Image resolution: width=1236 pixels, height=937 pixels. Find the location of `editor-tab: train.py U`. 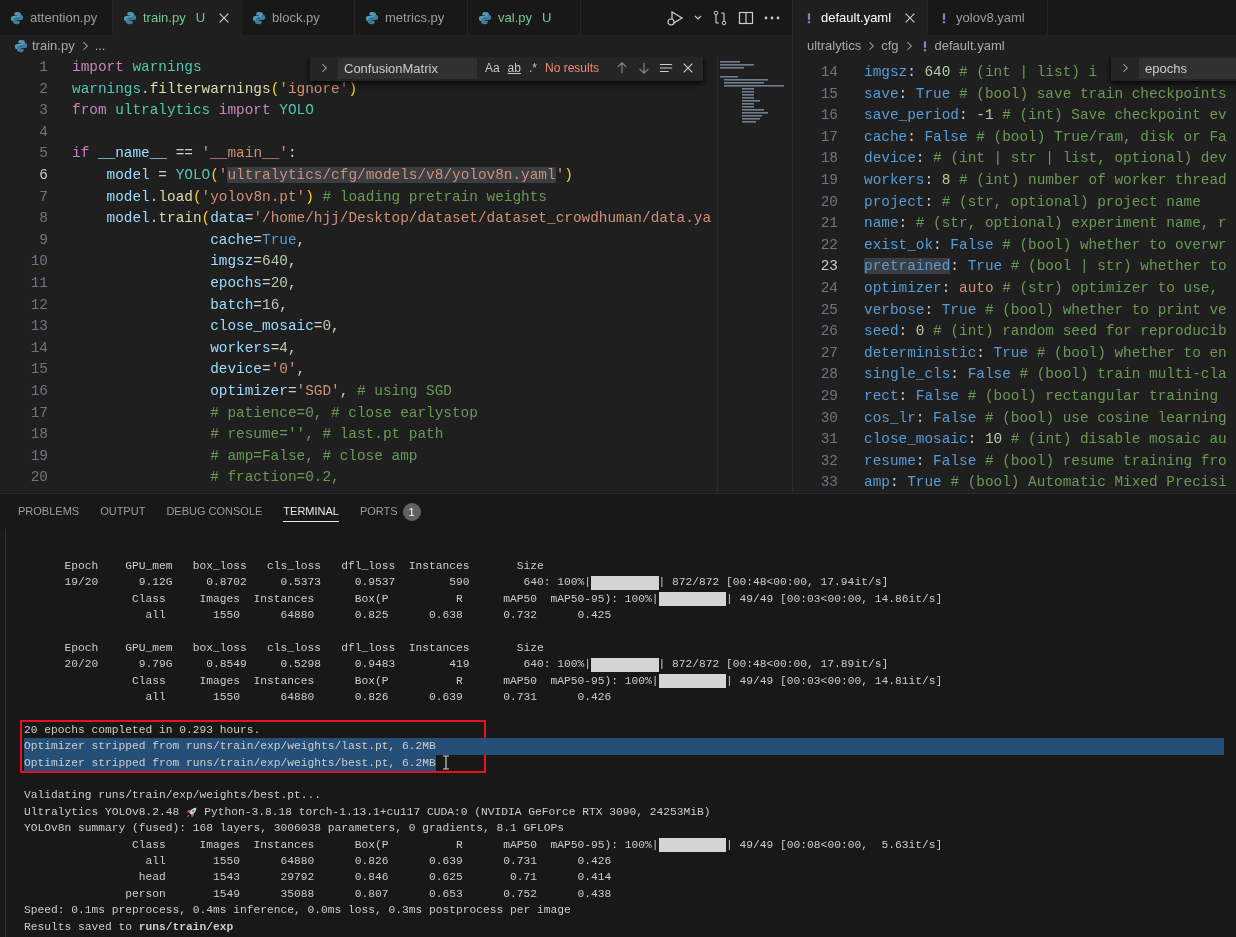

editor-tab: train.py U is located at coordinates (178, 17).